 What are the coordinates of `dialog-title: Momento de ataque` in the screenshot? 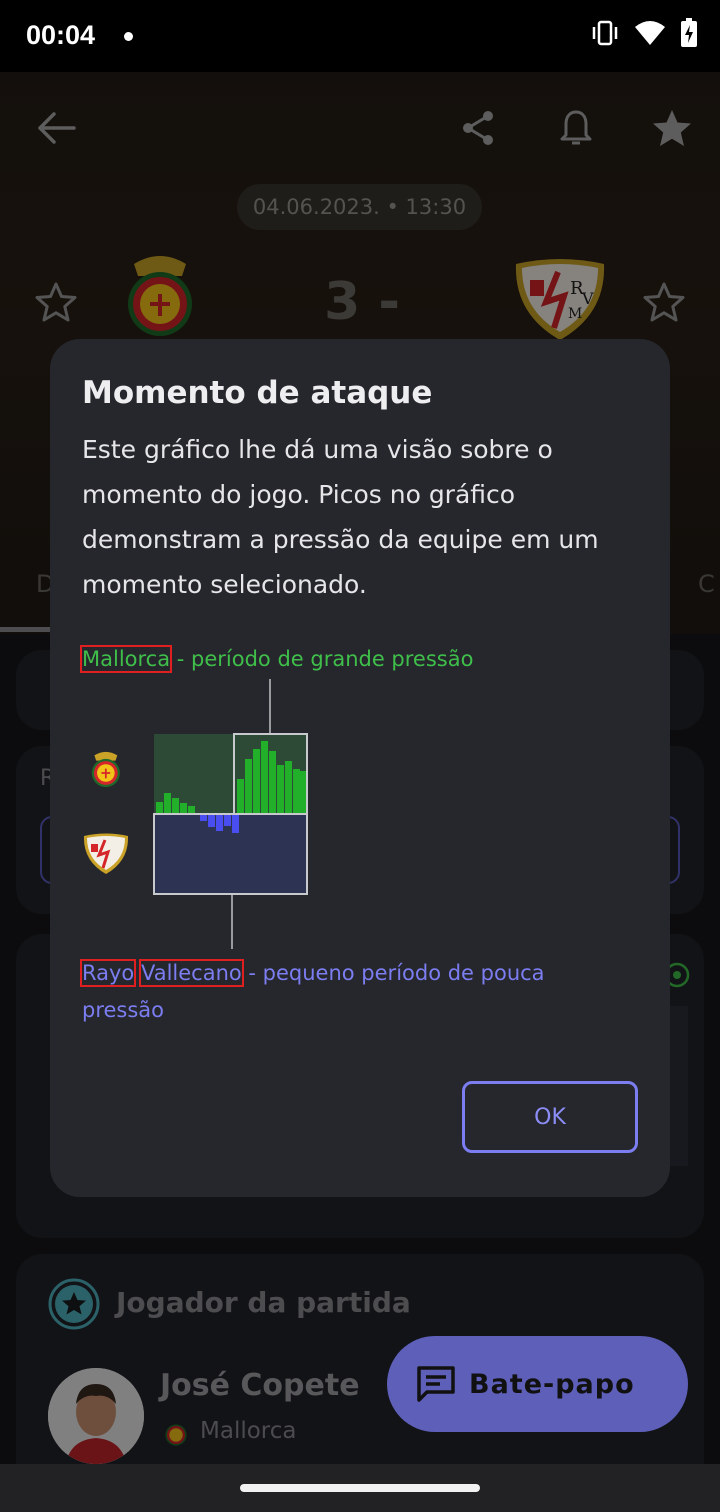 It's located at (257, 393).